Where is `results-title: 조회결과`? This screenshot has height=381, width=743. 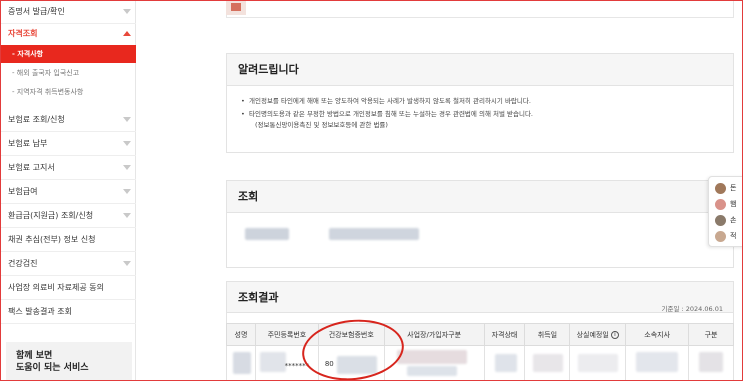
results-title: 조회결과 is located at coordinates (258, 297).